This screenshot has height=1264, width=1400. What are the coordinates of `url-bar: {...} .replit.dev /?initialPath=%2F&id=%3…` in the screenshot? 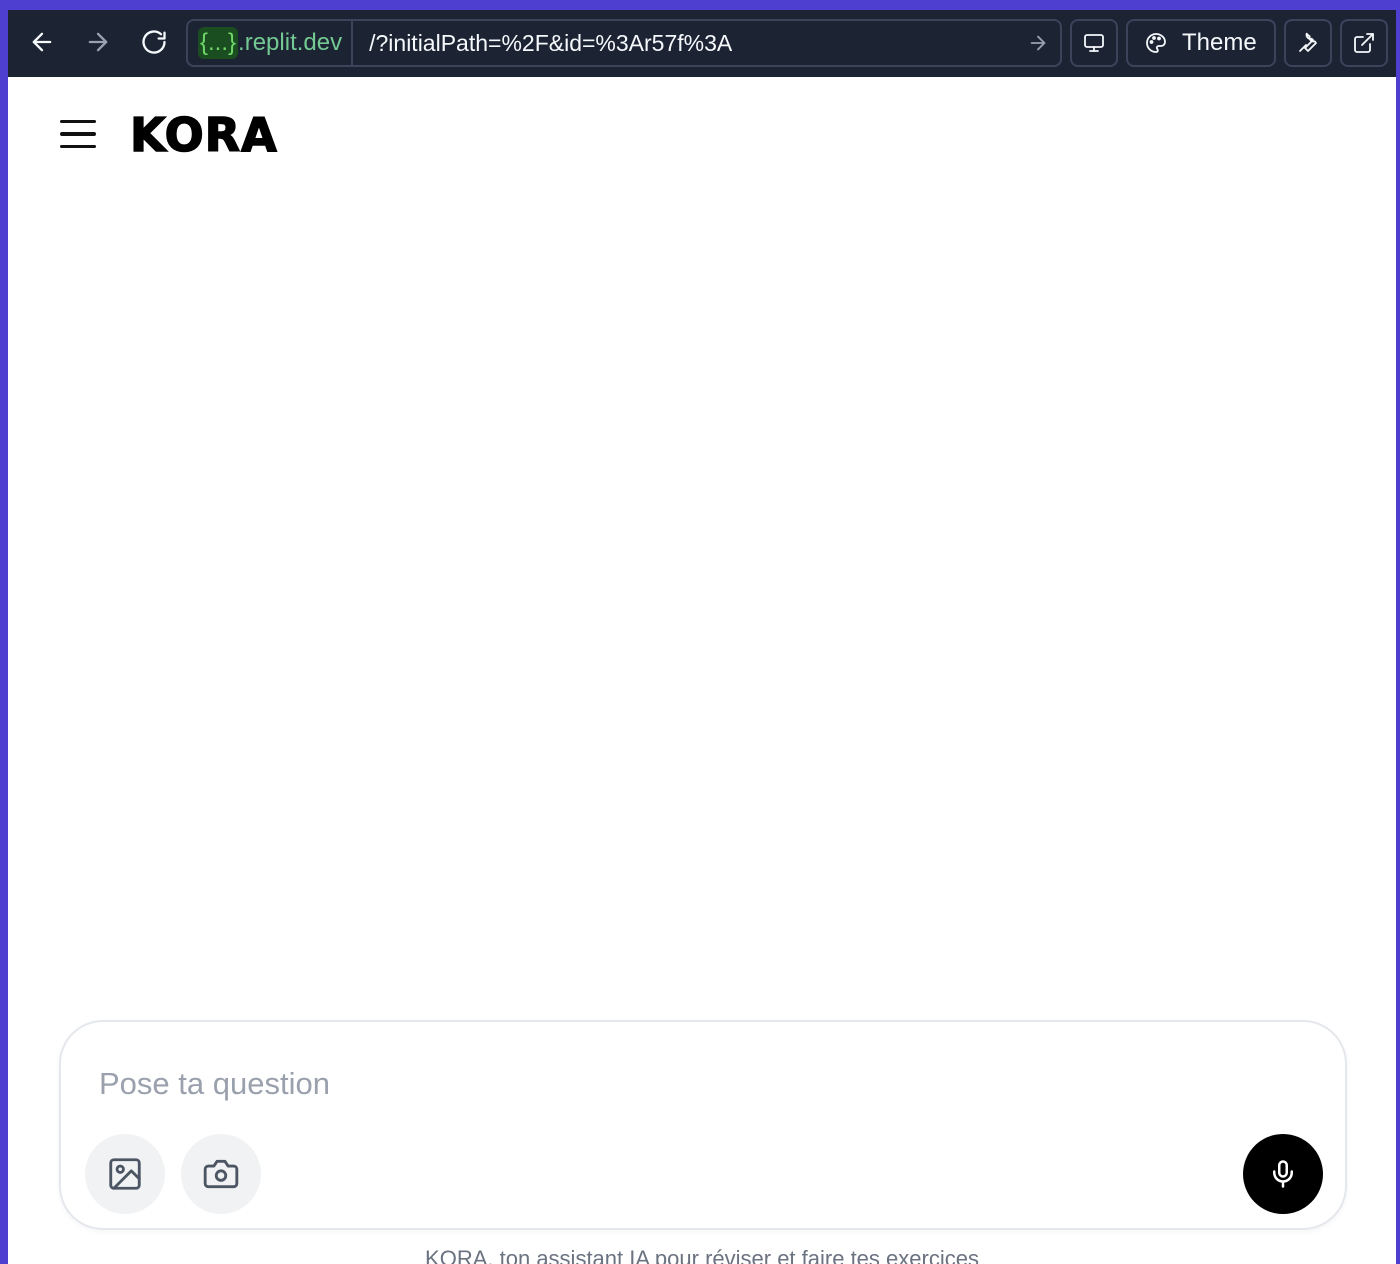 It's located at (624, 43).